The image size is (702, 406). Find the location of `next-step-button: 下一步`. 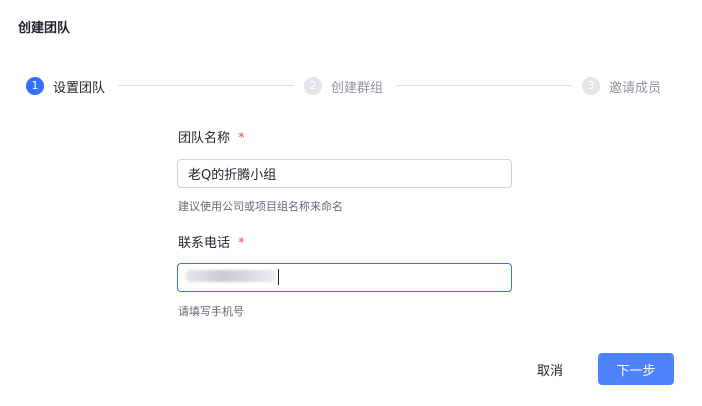

next-step-button: 下一步 is located at coordinates (636, 369).